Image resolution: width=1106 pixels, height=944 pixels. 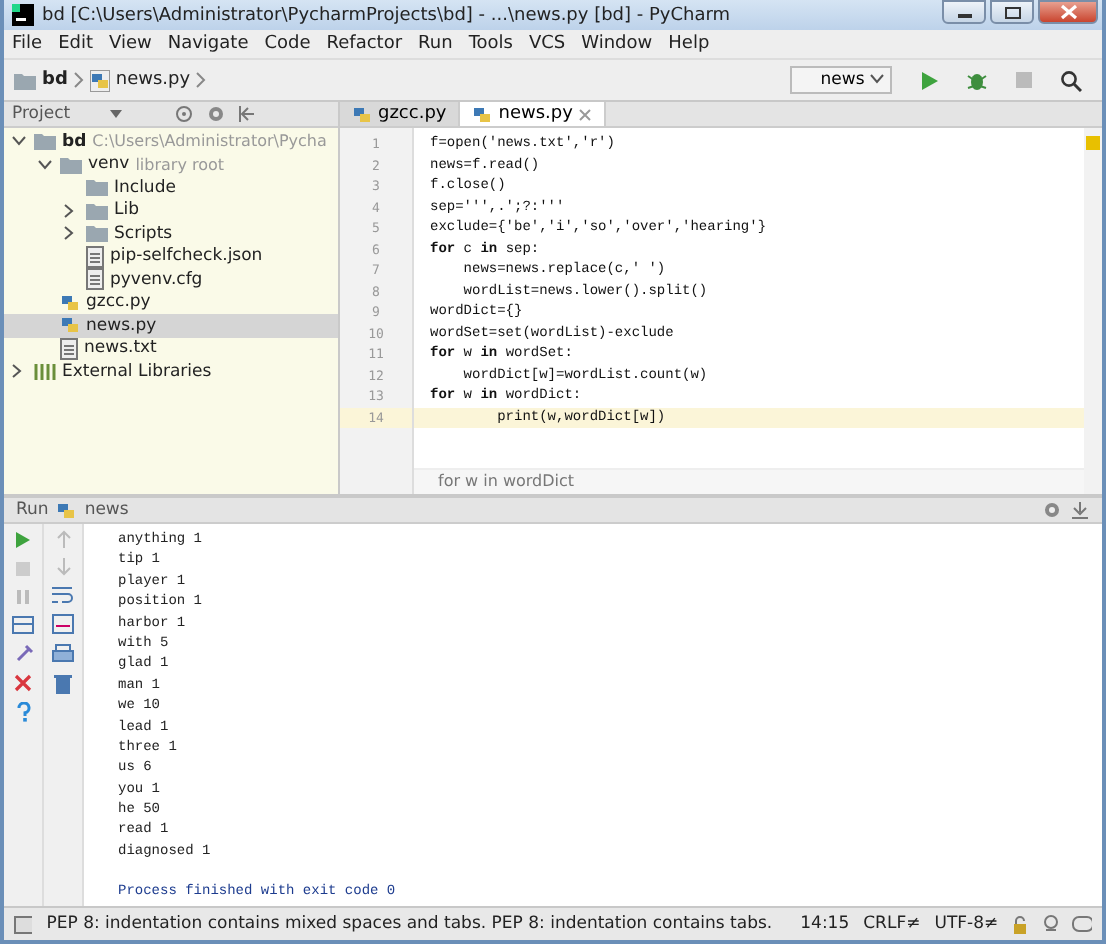 I want to click on tree-item: Lib, so click(x=171, y=210).